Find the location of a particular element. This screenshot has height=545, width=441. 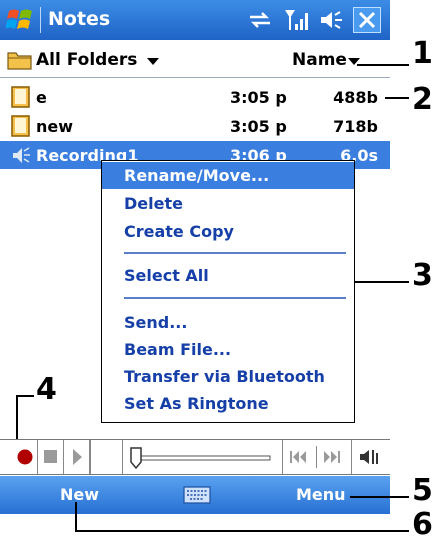

signal-icon is located at coordinates (297, 20).